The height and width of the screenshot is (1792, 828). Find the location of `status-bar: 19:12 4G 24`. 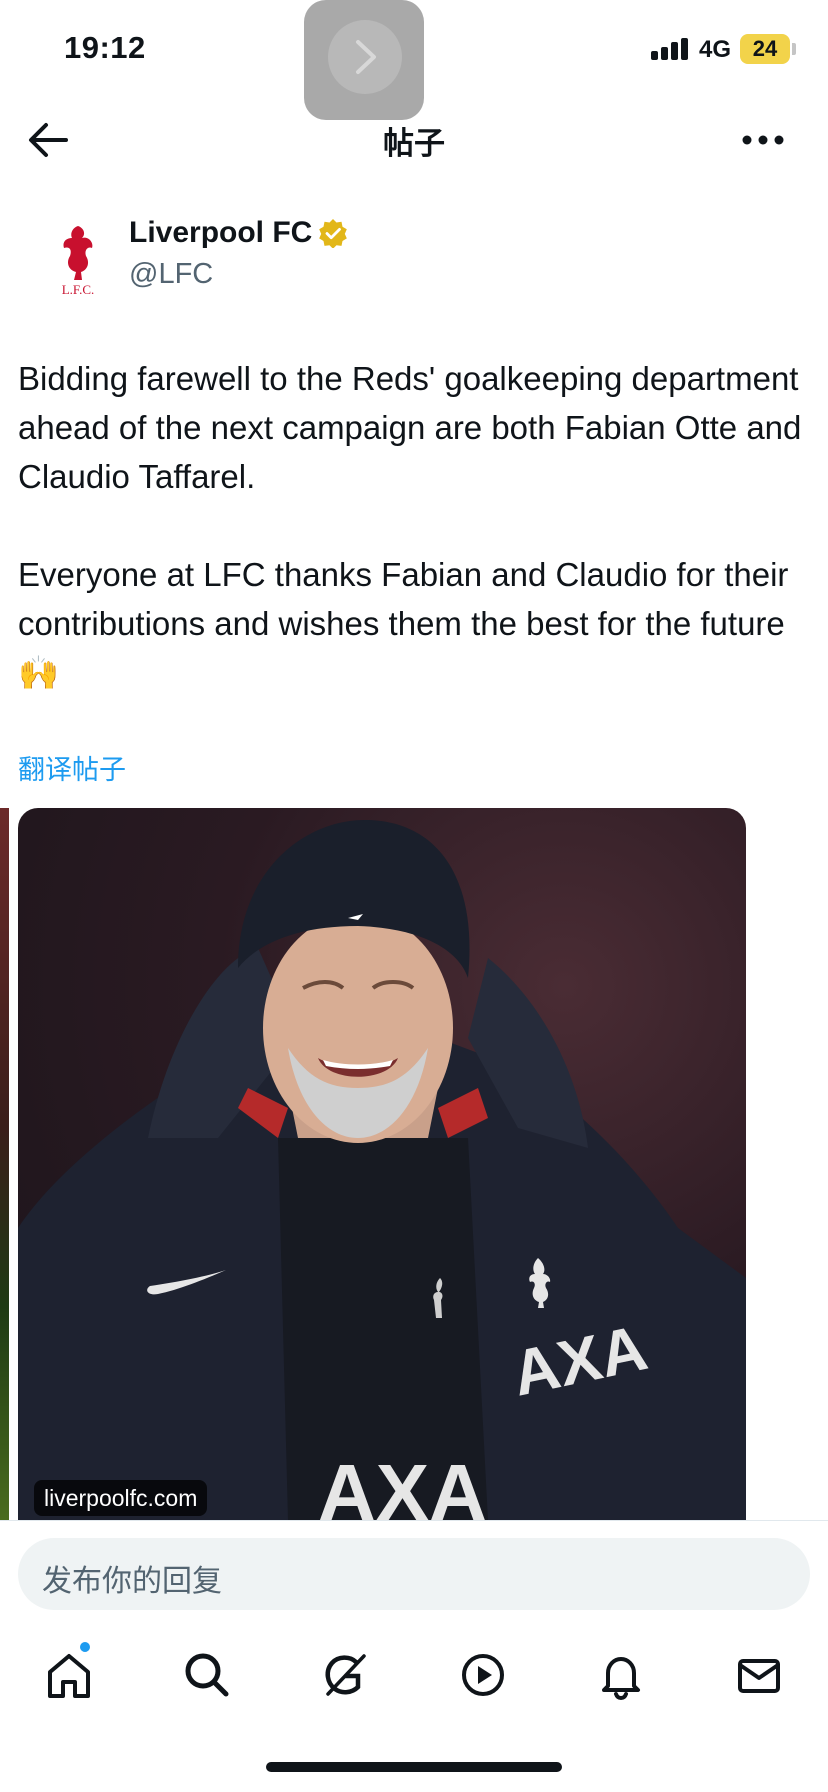

status-bar: 19:12 4G 24 is located at coordinates (414, 60).